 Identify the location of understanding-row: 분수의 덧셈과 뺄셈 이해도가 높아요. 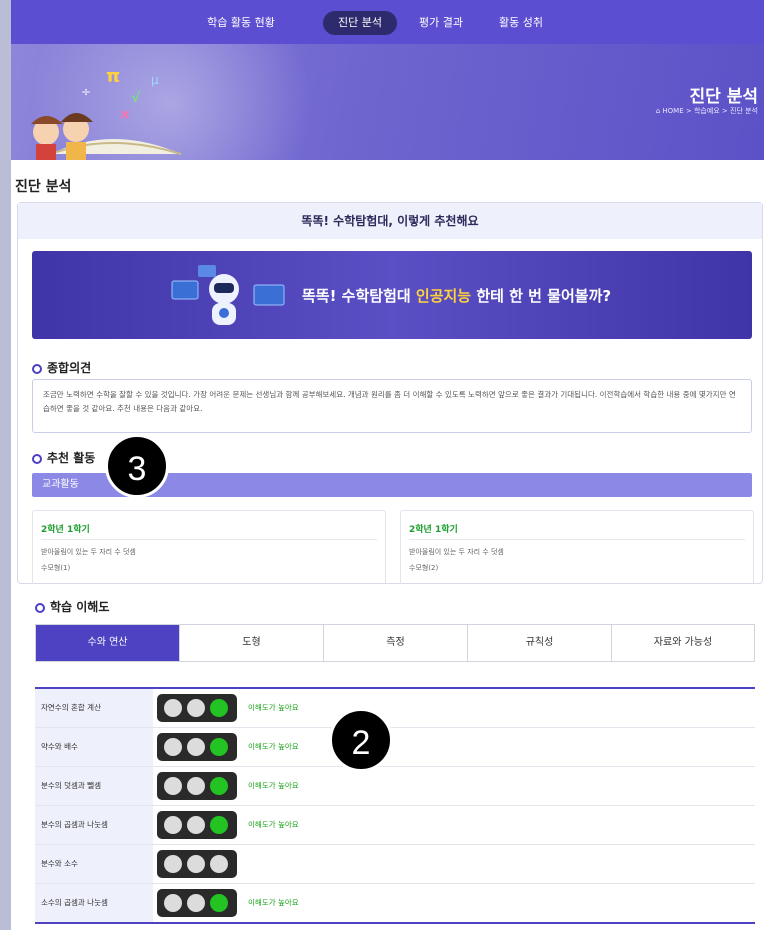
(395, 786).